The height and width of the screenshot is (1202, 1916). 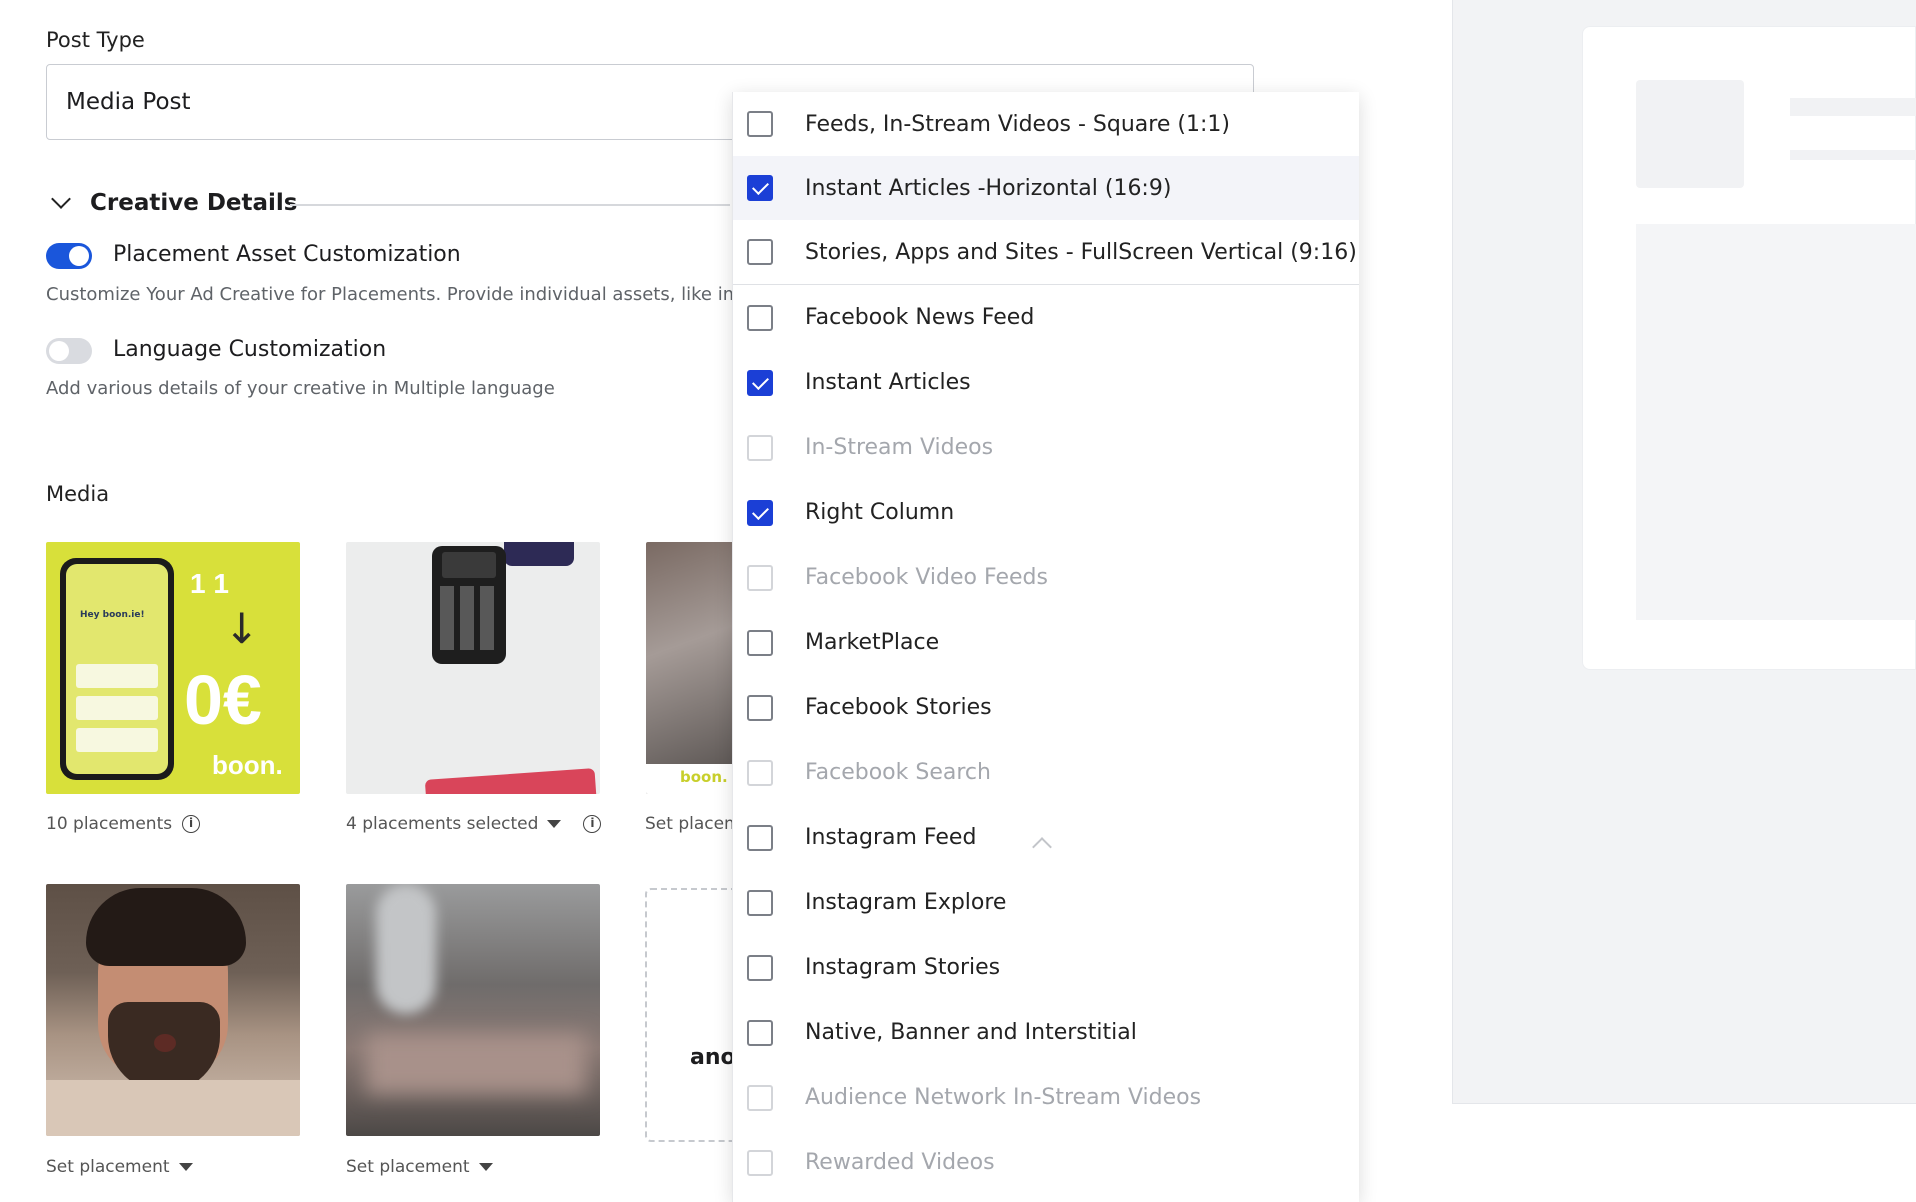 I want to click on placement-option-facebook-stories: Facebook Stories, so click(x=1046, y=707).